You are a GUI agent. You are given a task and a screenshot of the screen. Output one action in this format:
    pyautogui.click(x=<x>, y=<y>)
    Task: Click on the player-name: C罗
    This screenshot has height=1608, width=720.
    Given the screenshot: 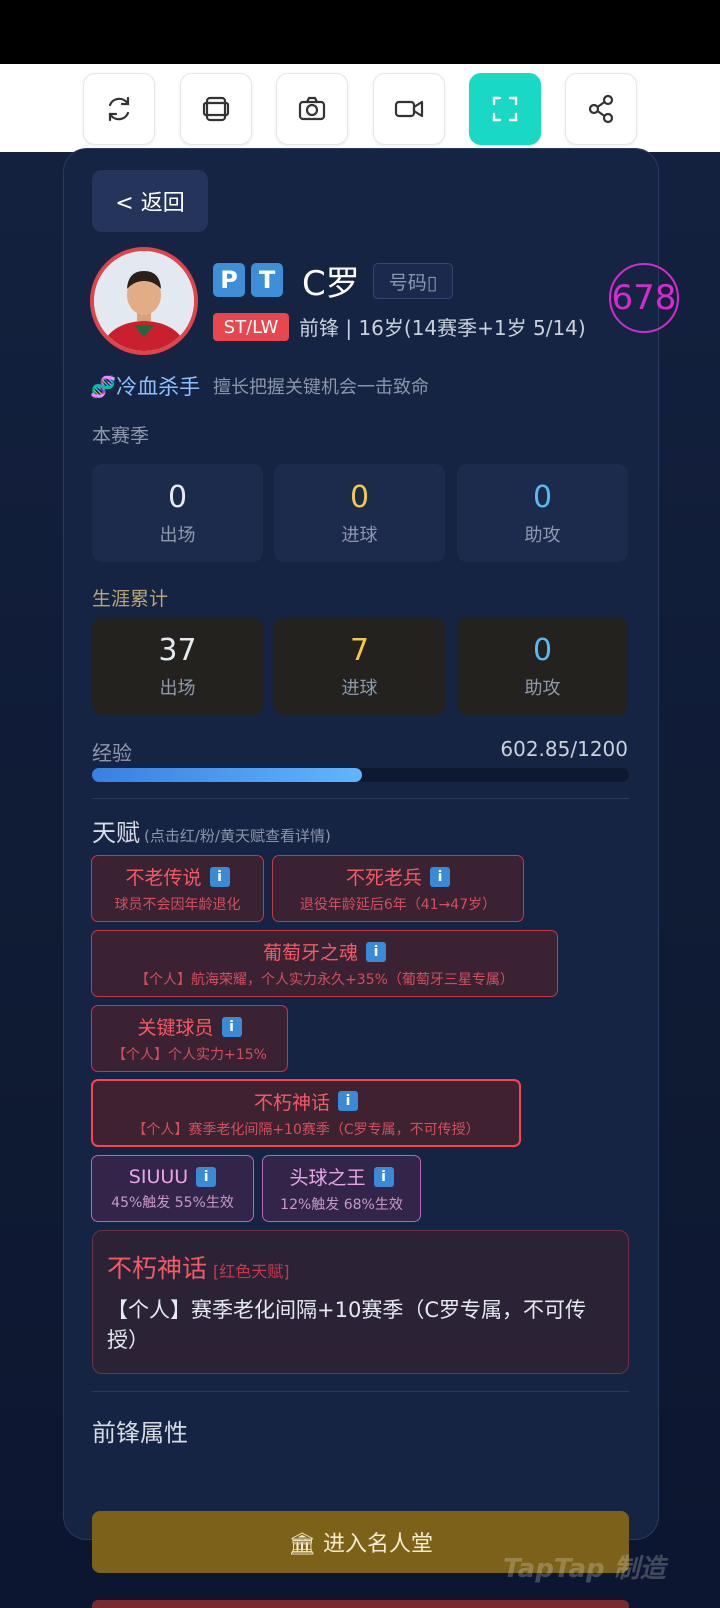 What is the action you would take?
    pyautogui.click(x=331, y=284)
    